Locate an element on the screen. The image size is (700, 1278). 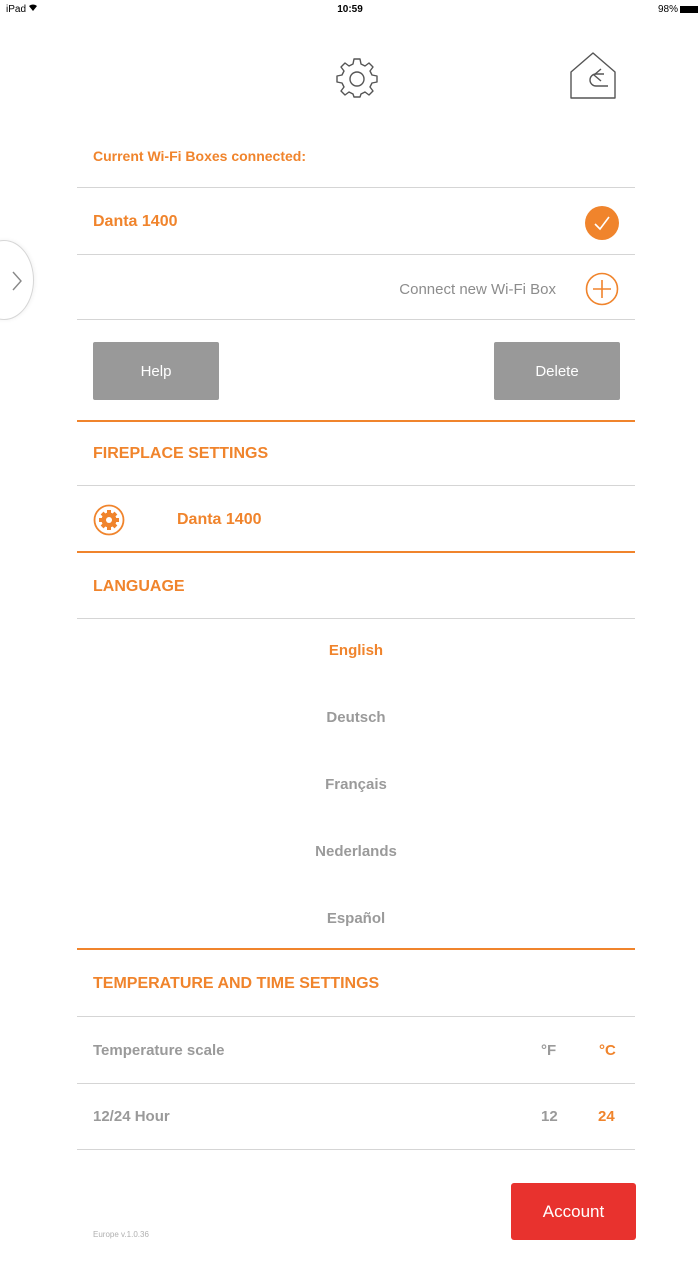
gear-icon is located at coordinates (357, 78).